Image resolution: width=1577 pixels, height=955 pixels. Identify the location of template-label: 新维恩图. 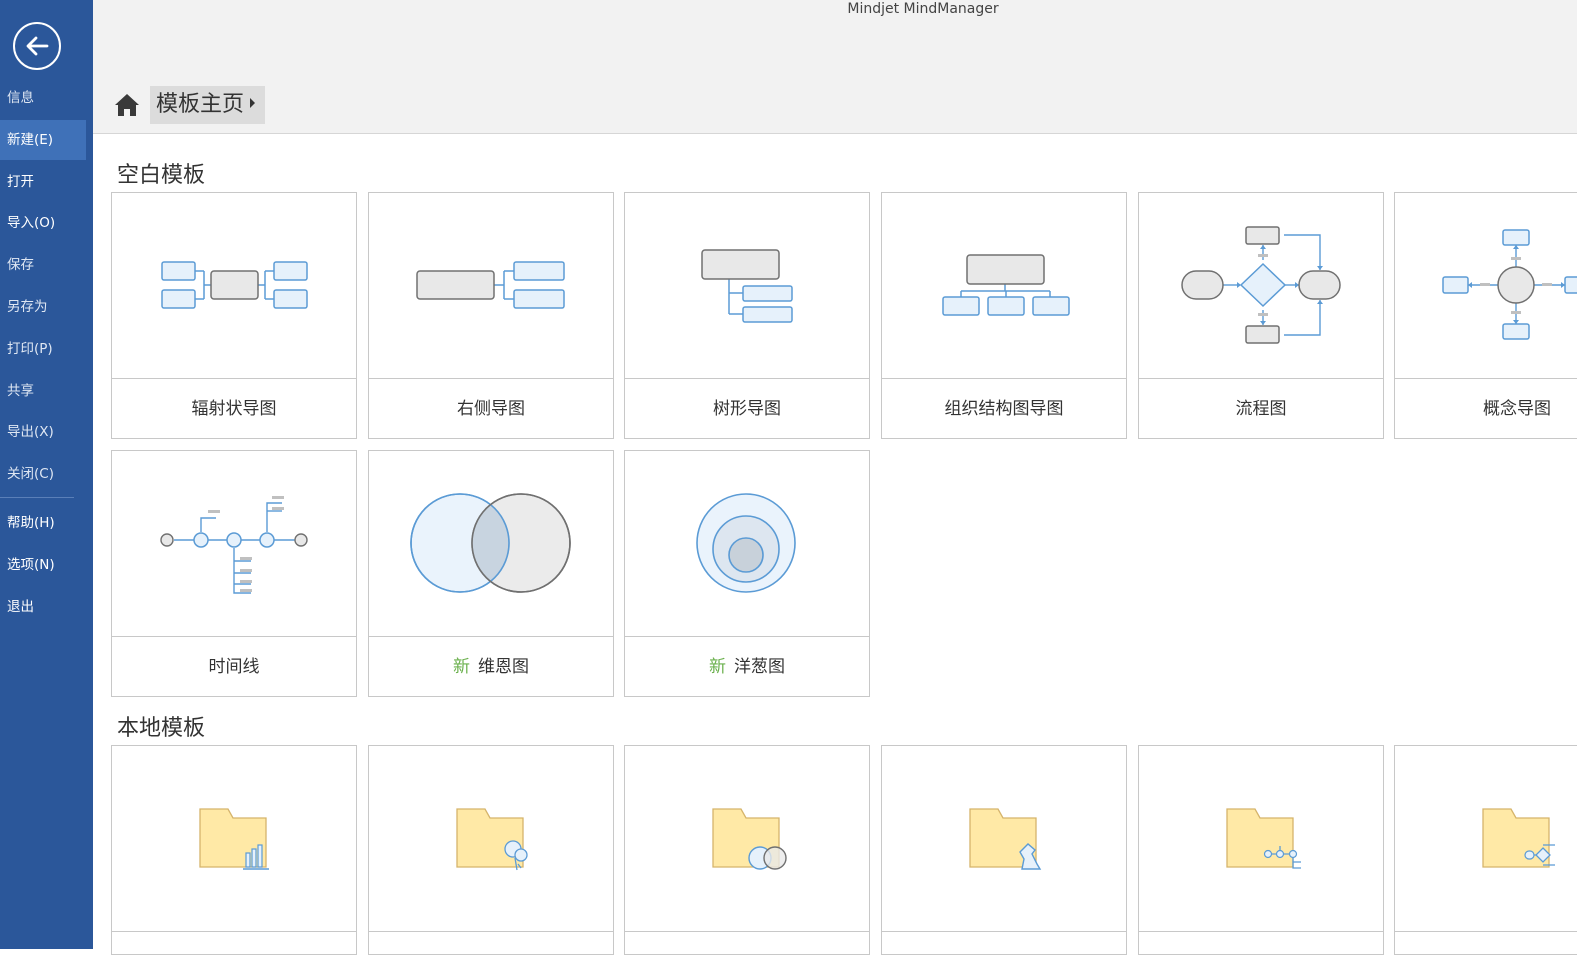
(491, 666).